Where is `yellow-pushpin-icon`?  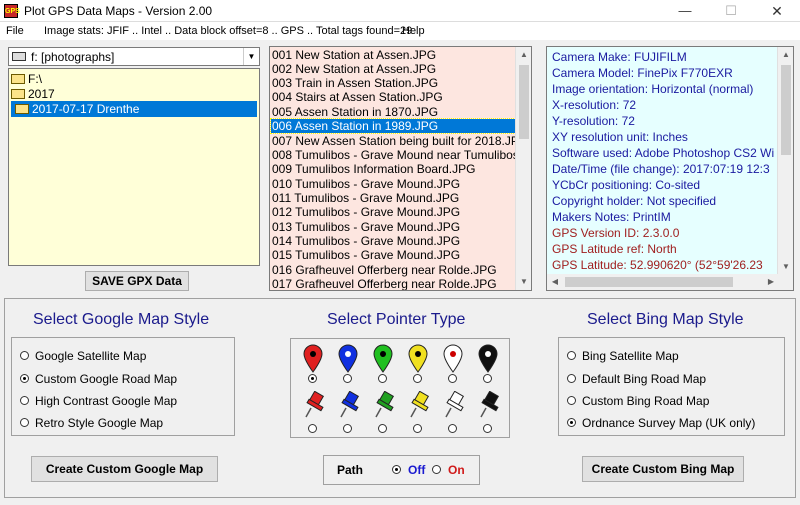
yellow-pushpin-icon is located at coordinates (419, 405).